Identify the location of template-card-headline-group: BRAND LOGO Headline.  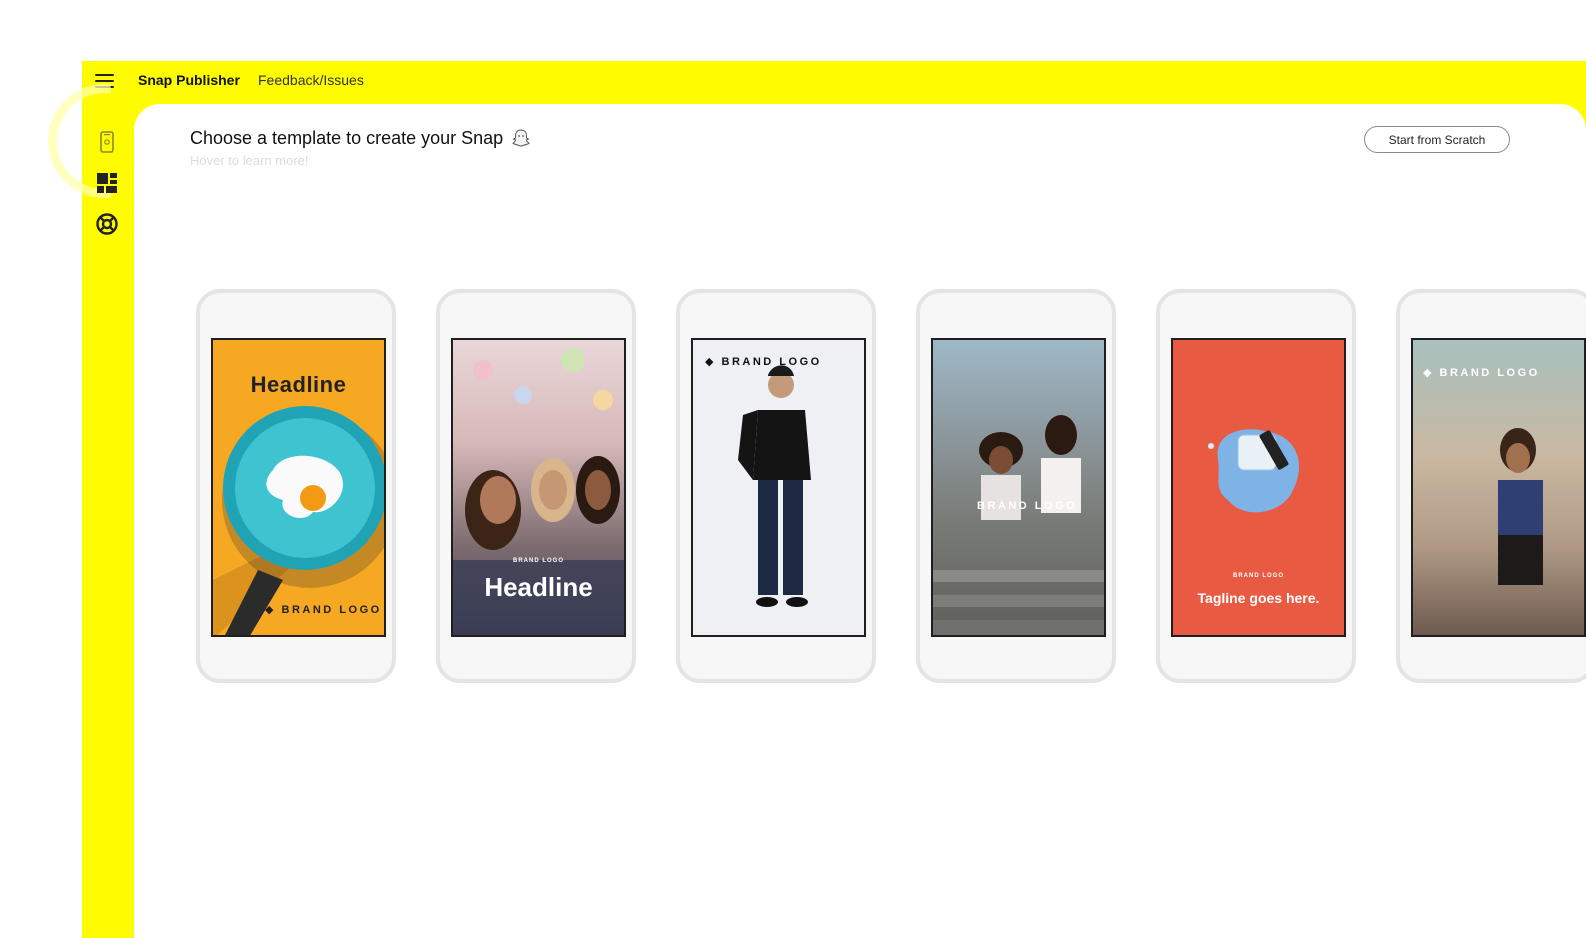
(536, 486).